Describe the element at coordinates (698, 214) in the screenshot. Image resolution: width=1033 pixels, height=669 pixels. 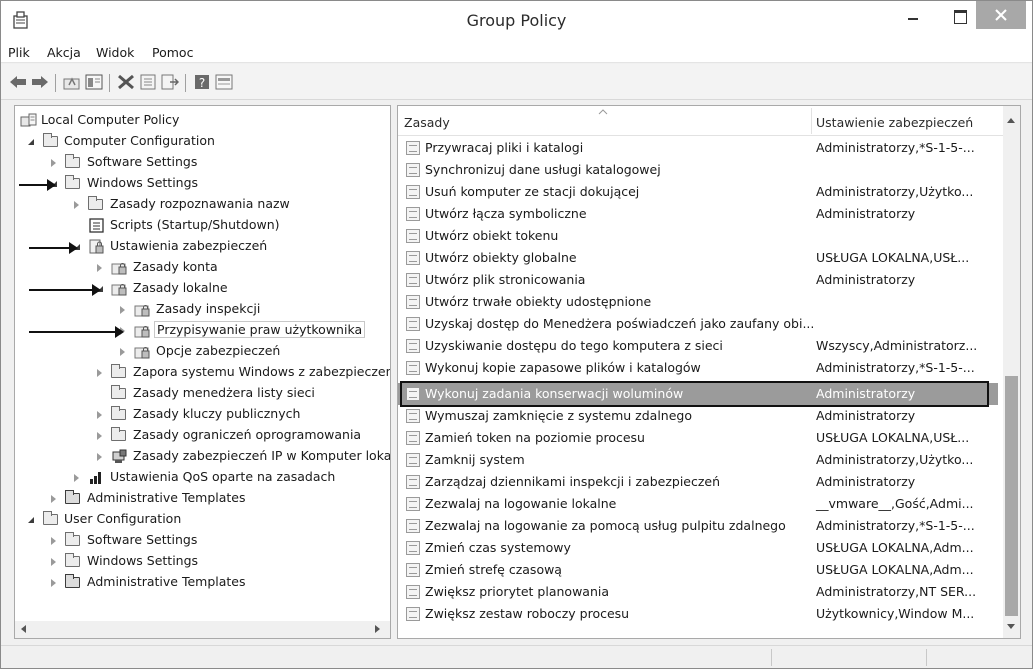
I see `list-item: Utwórz łącza symboliczne Administratorzy` at that location.